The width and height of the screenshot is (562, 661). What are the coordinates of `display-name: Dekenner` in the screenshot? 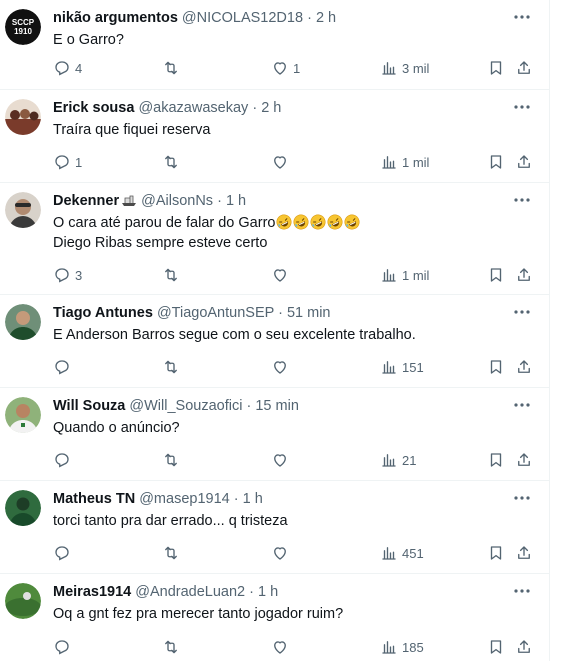 It's located at (86, 201).